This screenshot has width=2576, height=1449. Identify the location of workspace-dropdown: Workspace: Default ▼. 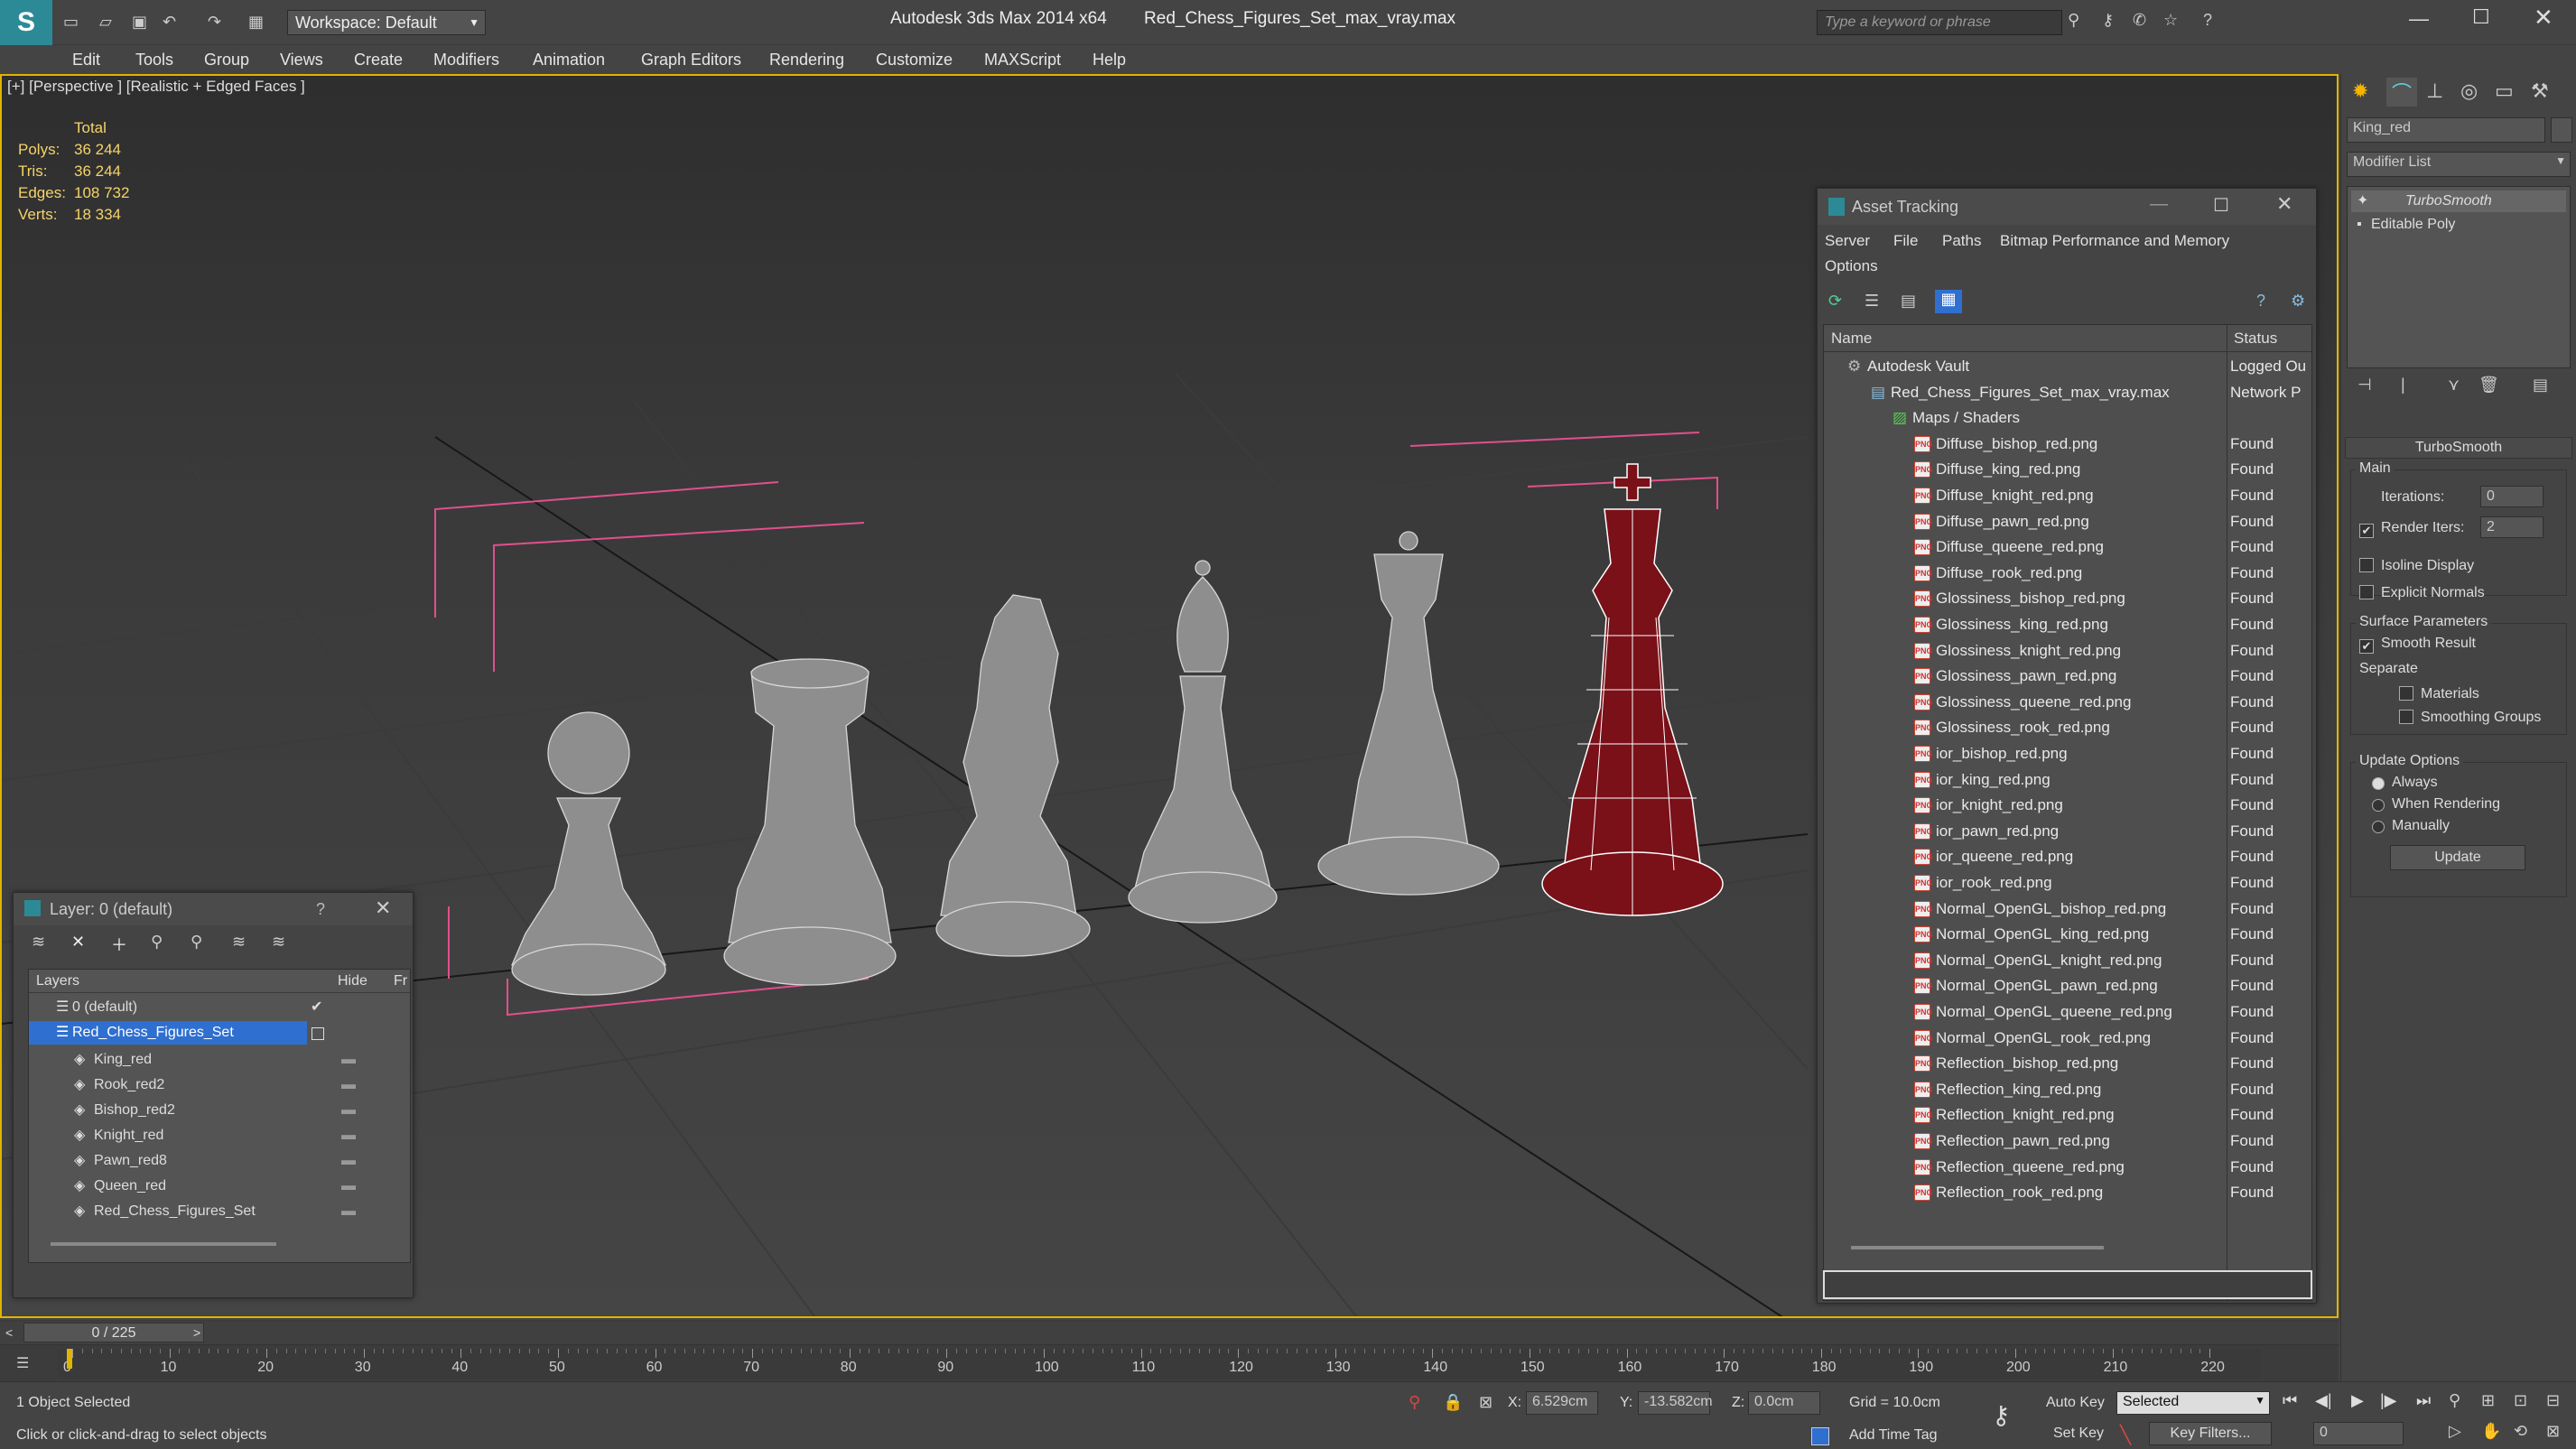
(386, 22).